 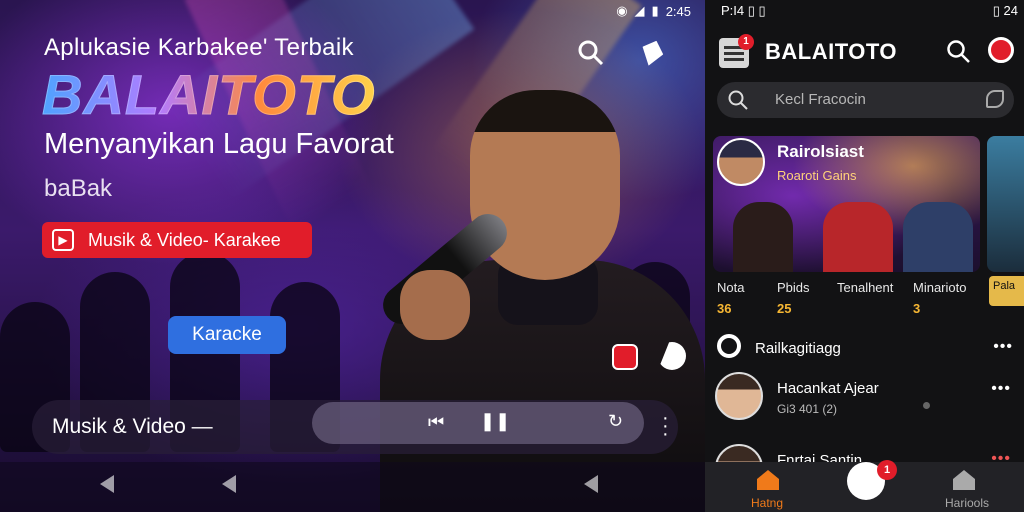 What do you see at coordinates (917, 308) in the screenshot?
I see `stat-value: 3` at bounding box center [917, 308].